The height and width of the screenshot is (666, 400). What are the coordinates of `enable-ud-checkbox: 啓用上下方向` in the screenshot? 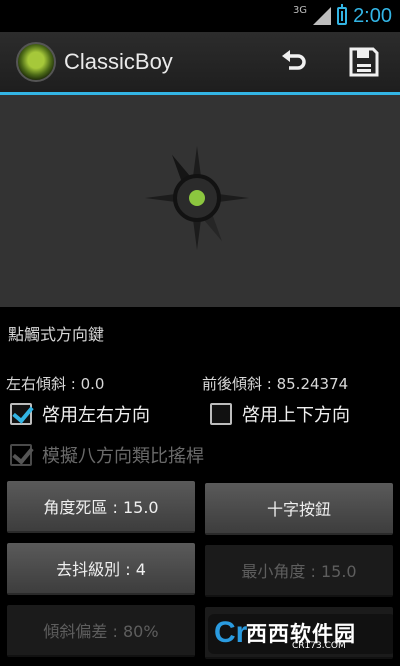 It's located at (280, 414).